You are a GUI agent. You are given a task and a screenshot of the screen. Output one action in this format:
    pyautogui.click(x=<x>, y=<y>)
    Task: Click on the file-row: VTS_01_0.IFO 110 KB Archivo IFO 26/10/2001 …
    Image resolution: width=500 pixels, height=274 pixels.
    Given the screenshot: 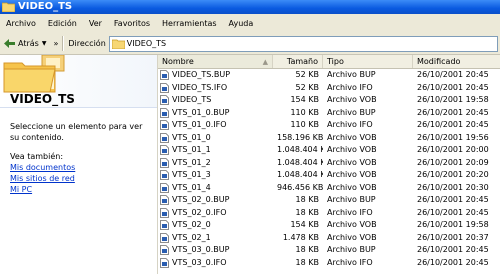 What is the action you would take?
    pyautogui.click(x=329, y=125)
    